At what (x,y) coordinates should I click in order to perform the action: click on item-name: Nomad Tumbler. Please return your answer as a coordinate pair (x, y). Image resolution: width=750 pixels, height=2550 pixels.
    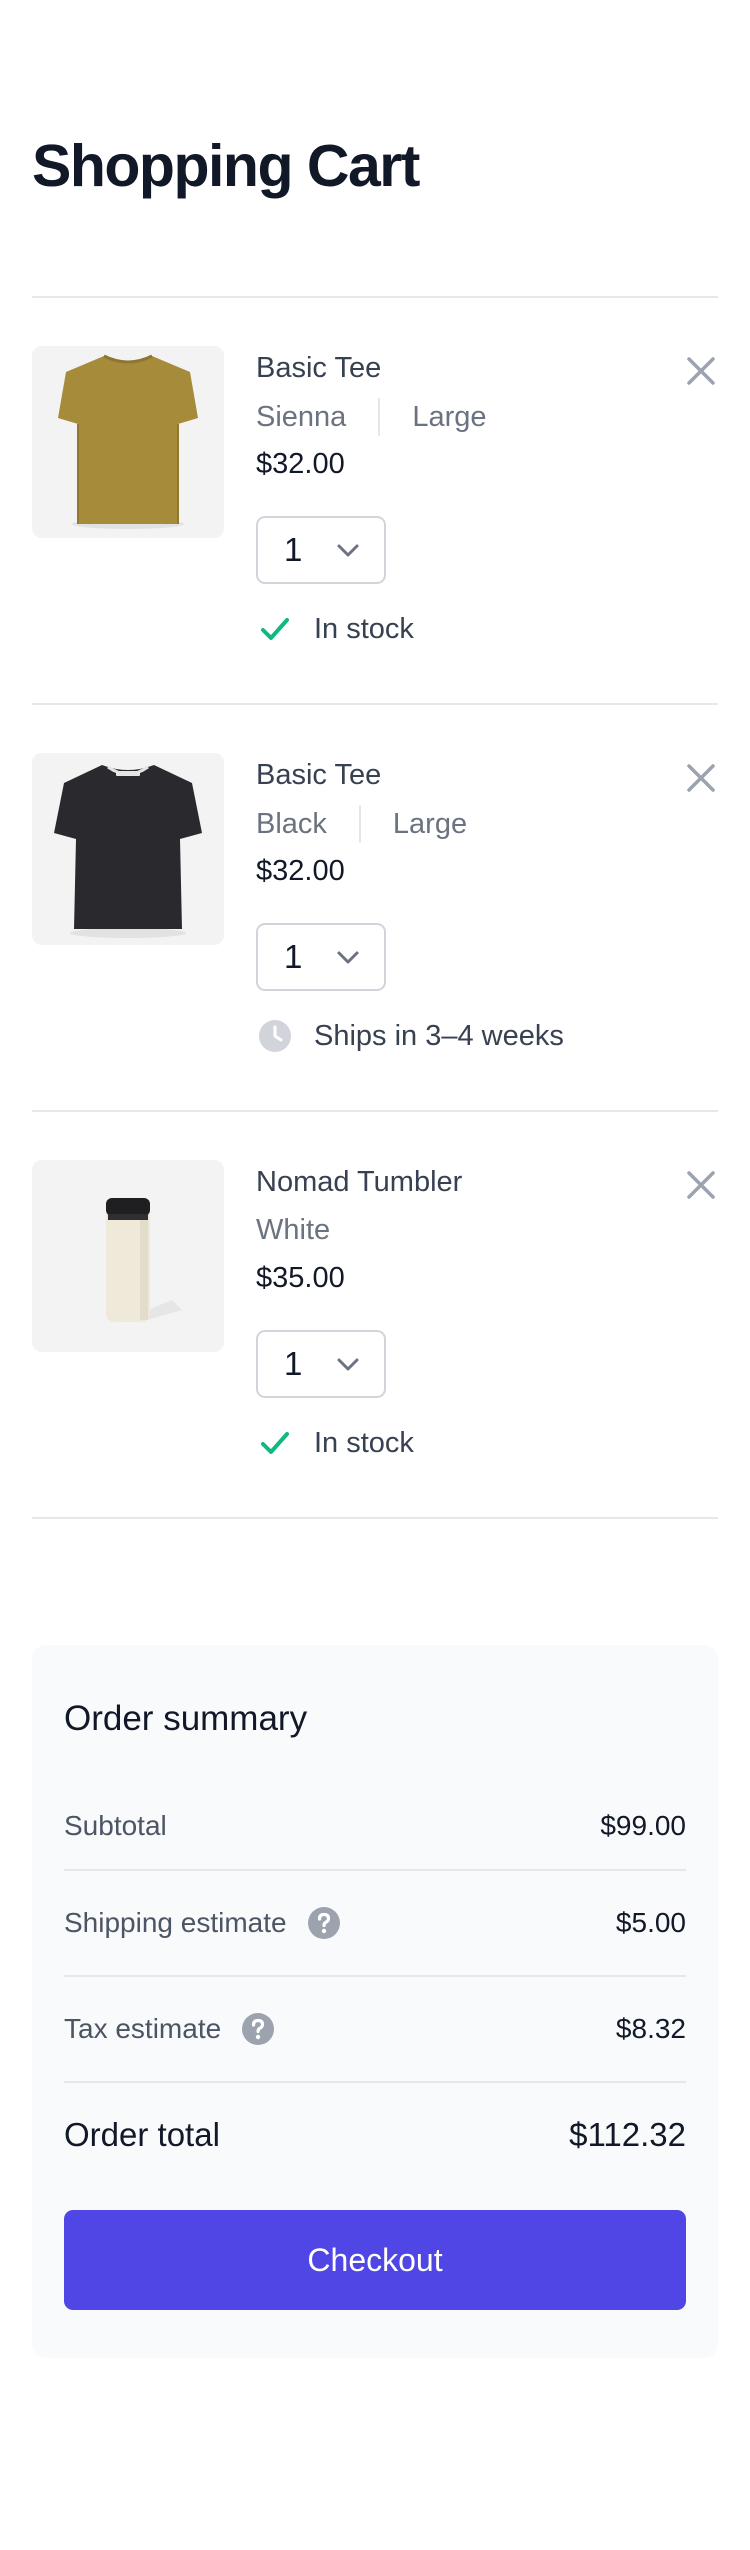
    Looking at the image, I should click on (359, 1182).